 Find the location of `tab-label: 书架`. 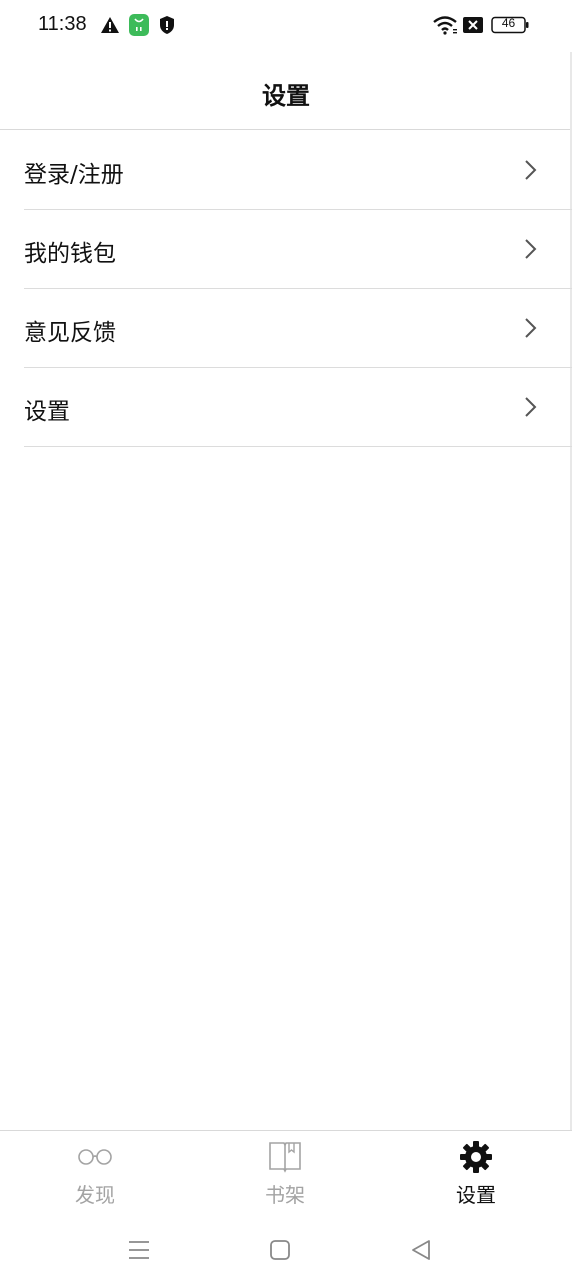

tab-label: 书架 is located at coordinates (285, 1195).